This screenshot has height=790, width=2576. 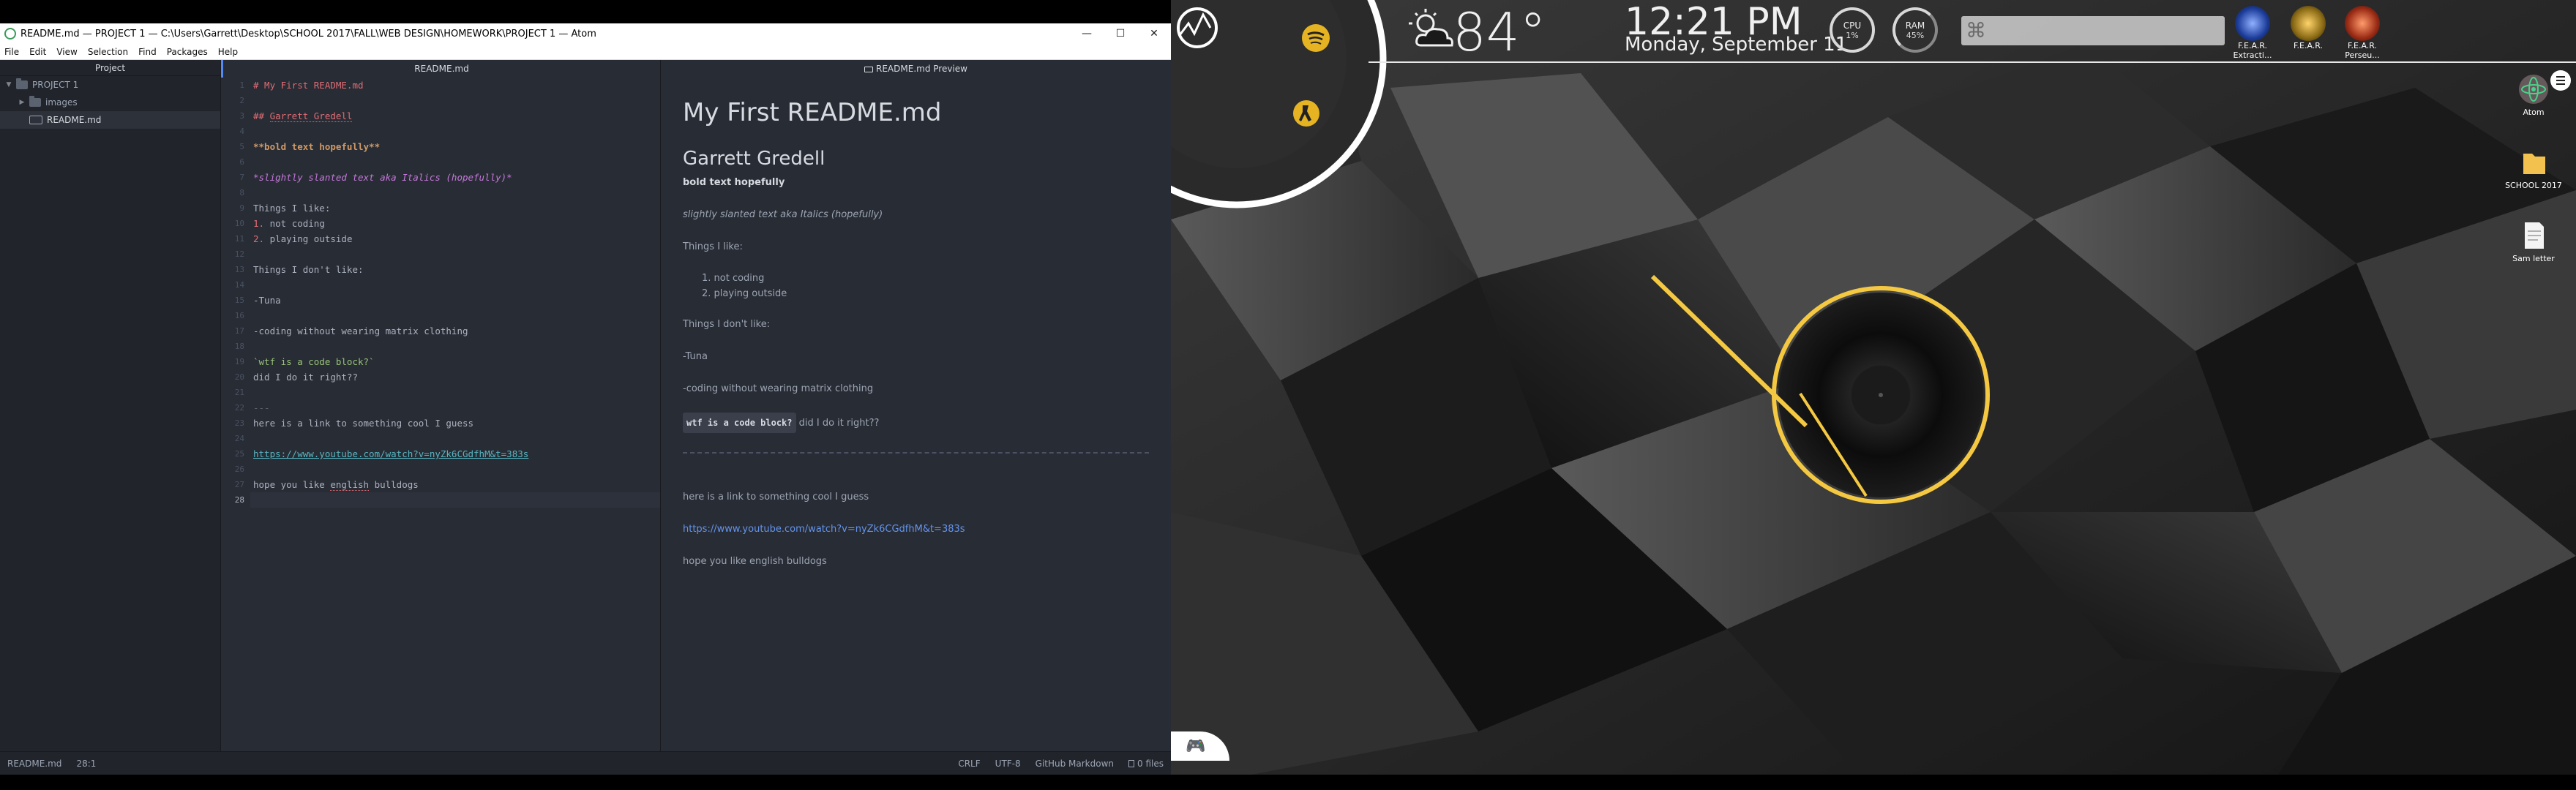 What do you see at coordinates (2308, 28) in the screenshot?
I see `game-icon-fear: F.E.A.R.` at bounding box center [2308, 28].